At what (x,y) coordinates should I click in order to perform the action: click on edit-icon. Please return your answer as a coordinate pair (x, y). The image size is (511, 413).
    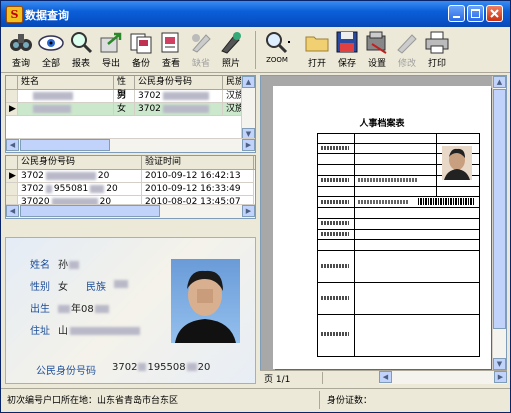
    Looking at the image, I should click on (407, 42).